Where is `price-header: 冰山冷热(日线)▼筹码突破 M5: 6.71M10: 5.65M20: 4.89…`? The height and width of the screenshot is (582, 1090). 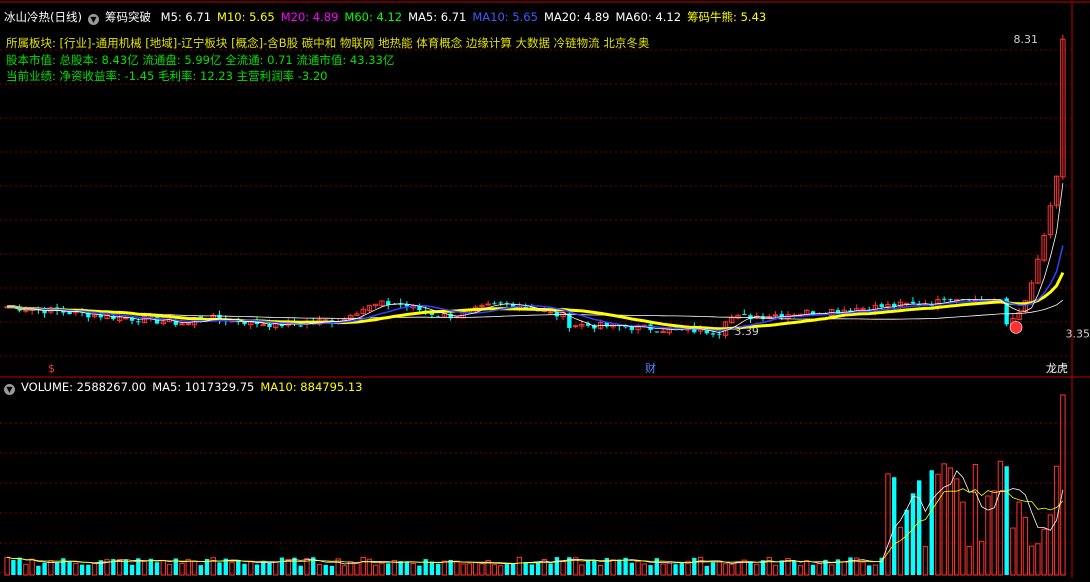 price-header: 冰山冷热(日线)▼筹码突破 M5: 6.71M10: 5.65M20: 4.89… is located at coordinates (391, 17).